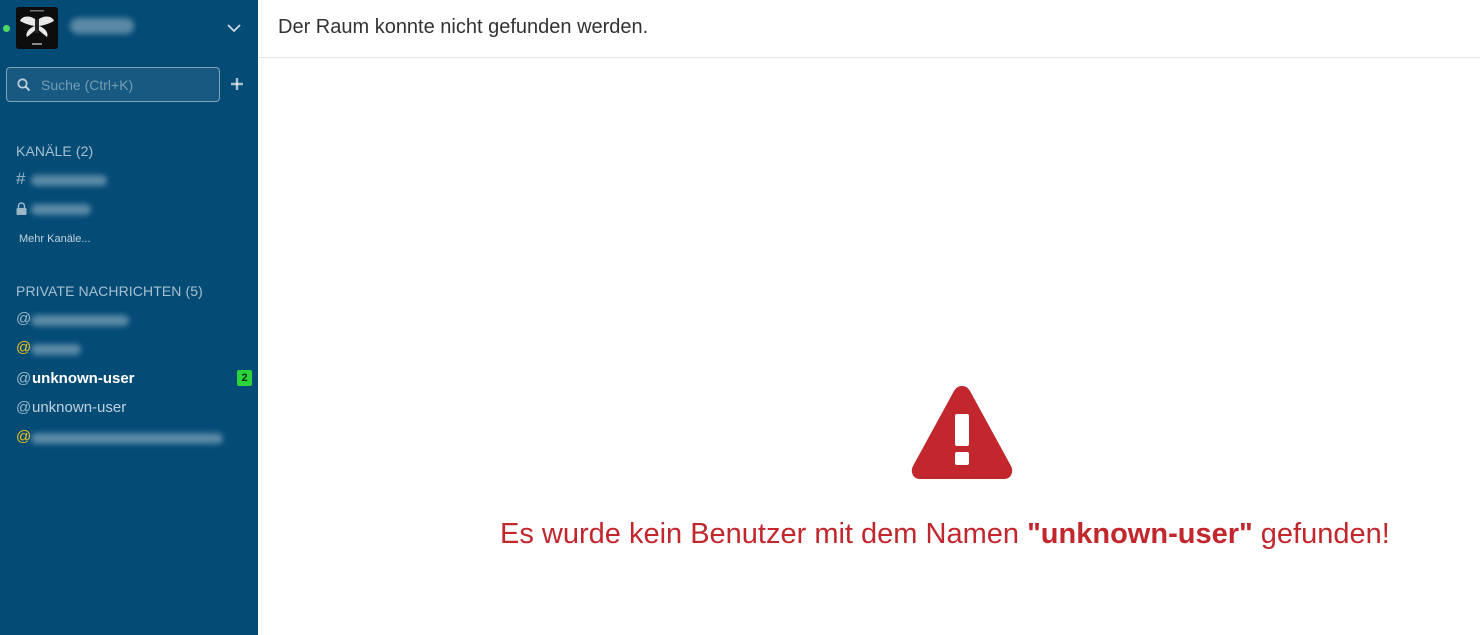  I want to click on search-input, so click(129, 84).